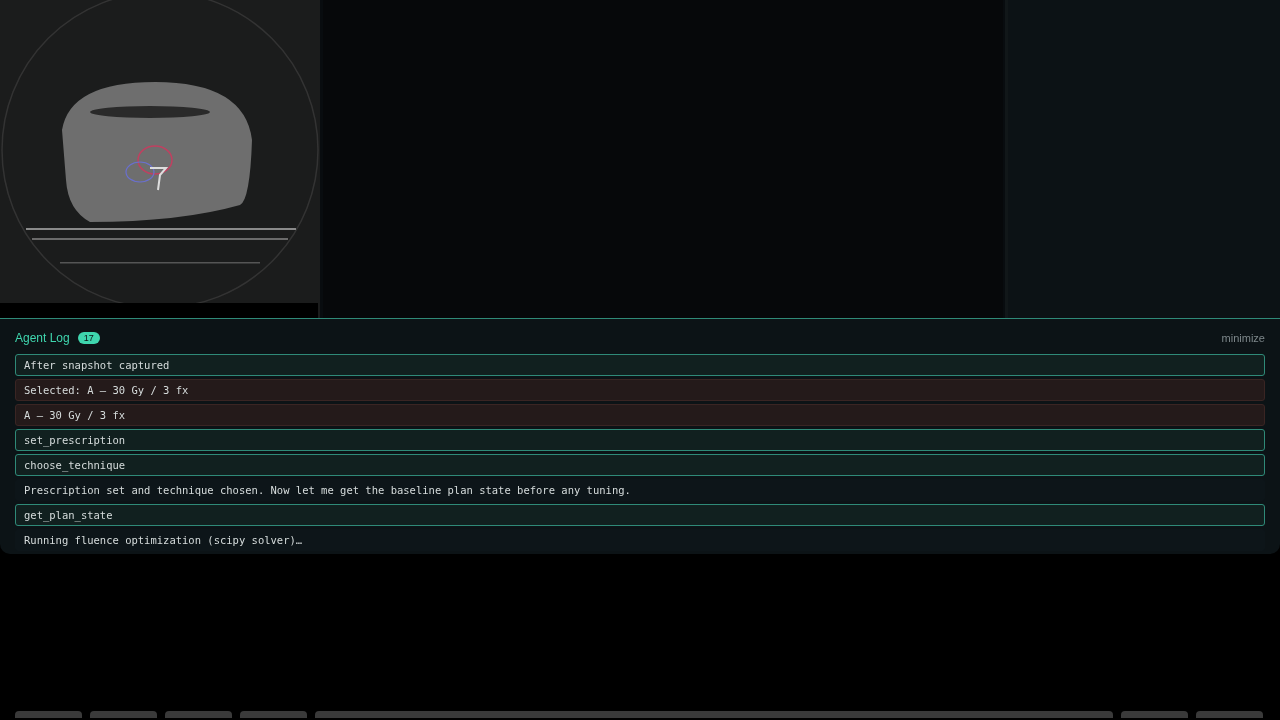 Image resolution: width=1280 pixels, height=720 pixels. Describe the element at coordinates (640, 365) in the screenshot. I see `tool-call-entry: After snapshot captured` at that location.